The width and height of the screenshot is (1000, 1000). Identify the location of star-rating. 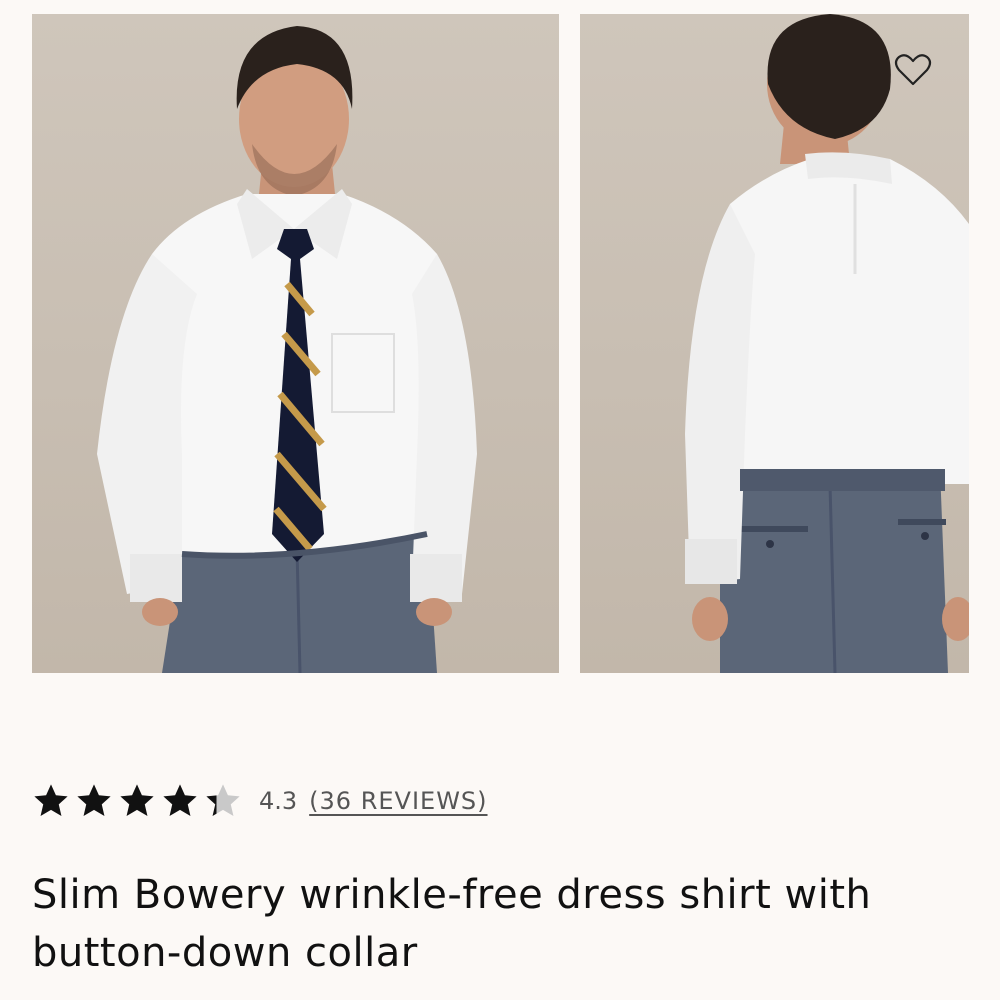
(139, 801).